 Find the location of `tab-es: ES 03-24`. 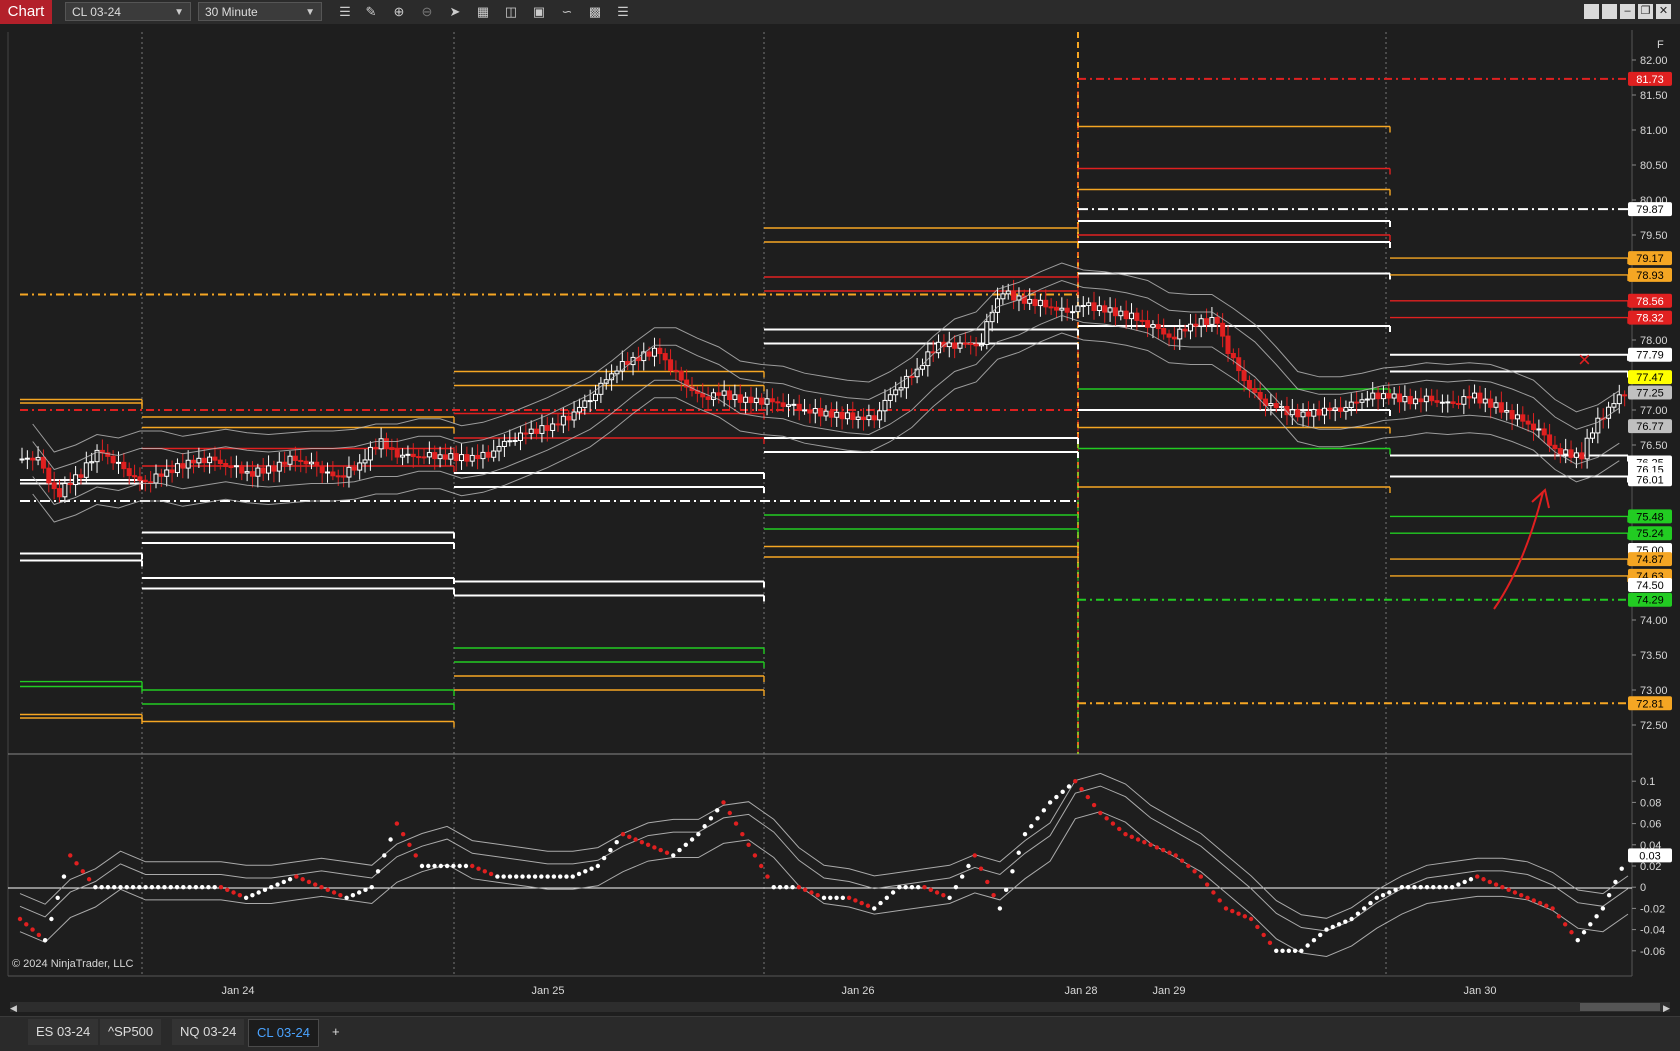

tab-es: ES 03-24 is located at coordinates (63, 1032).